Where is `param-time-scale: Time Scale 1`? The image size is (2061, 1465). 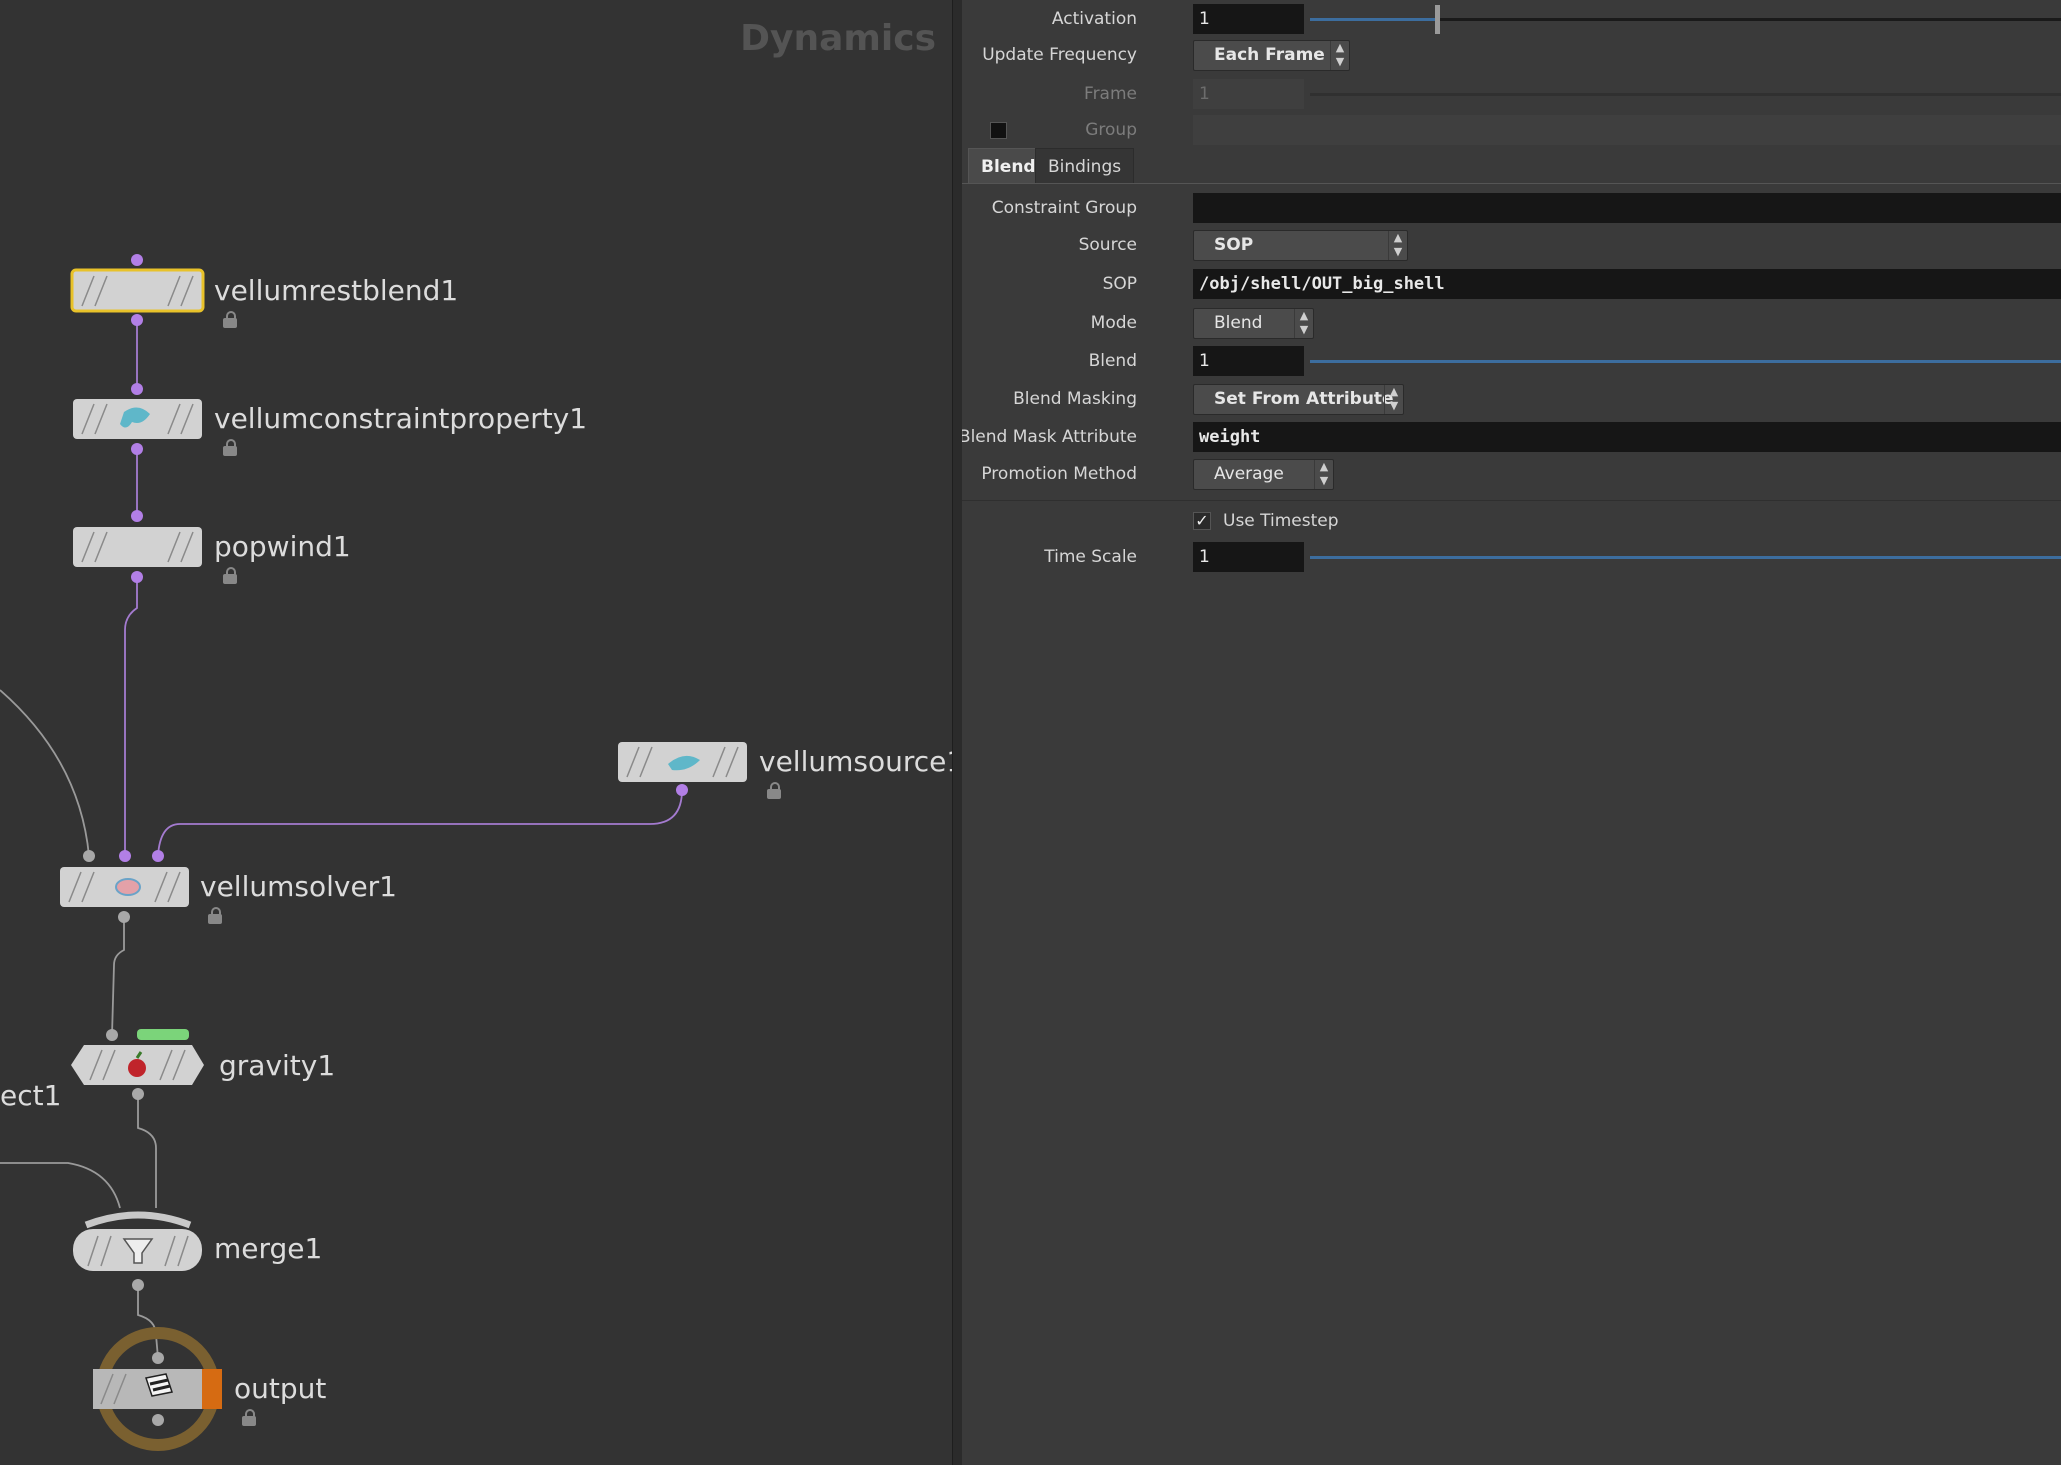
param-time-scale: Time Scale 1 is located at coordinates (1511, 557).